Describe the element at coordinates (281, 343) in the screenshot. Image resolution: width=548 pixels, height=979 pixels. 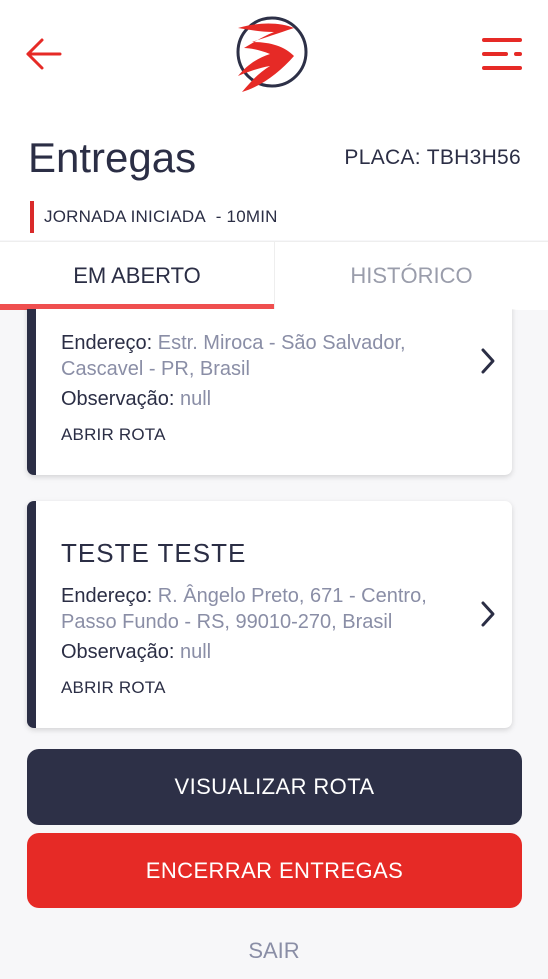
I see `address-value: Estr. Miroca - São Salvador,` at that location.